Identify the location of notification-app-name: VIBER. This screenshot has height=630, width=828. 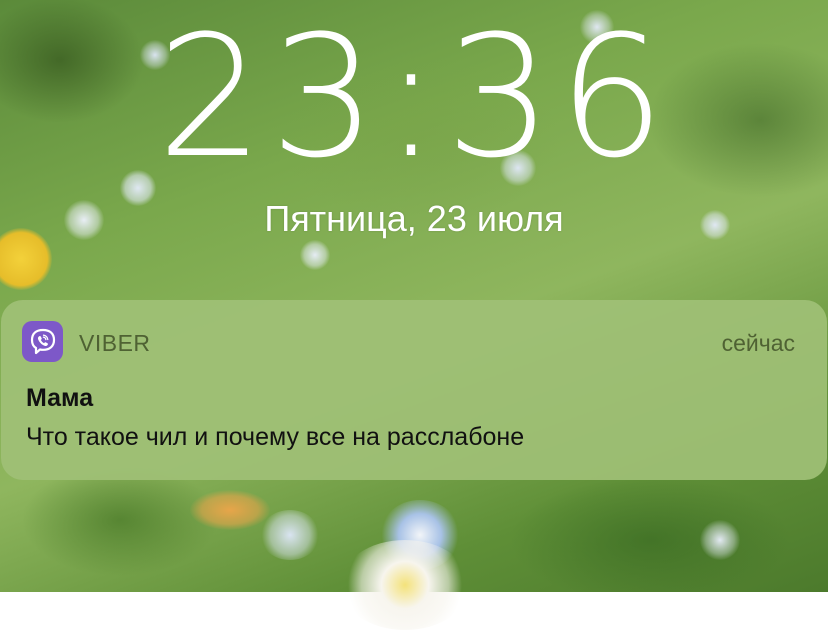
(115, 343).